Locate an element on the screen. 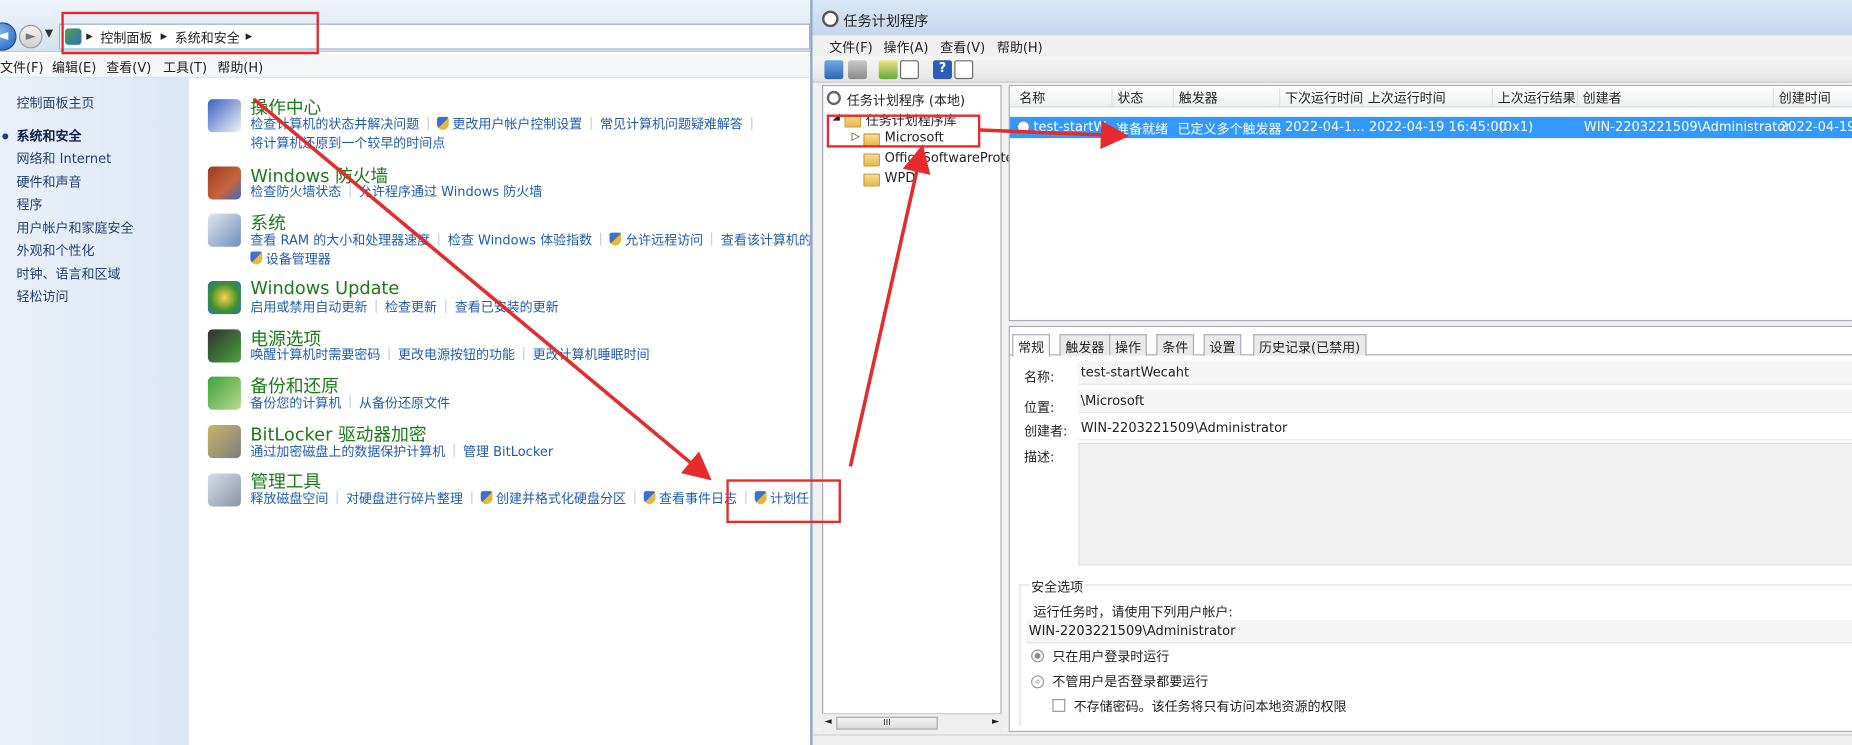  sidebar-item-clock-region: 时钟、语言和区域 is located at coordinates (69, 273).